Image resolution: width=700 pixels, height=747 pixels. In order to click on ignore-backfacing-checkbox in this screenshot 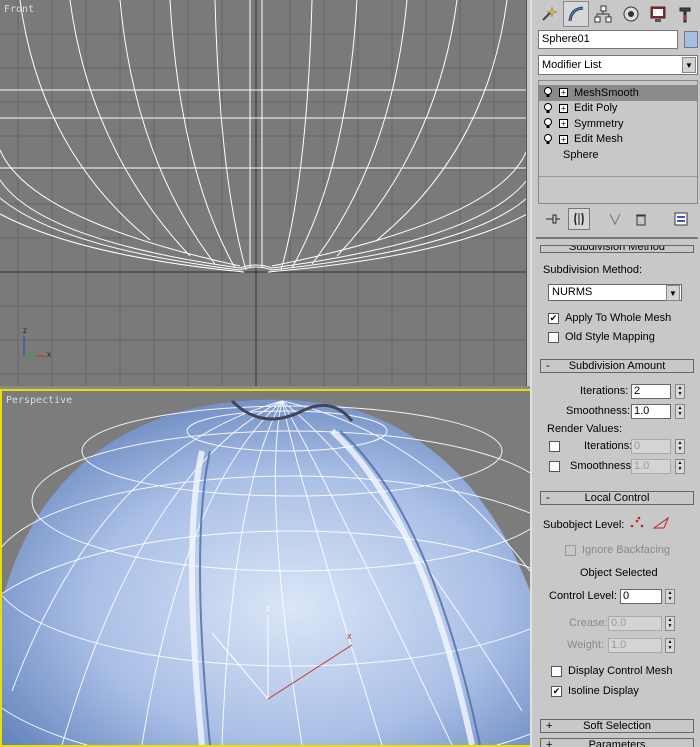, I will do `click(570, 550)`.